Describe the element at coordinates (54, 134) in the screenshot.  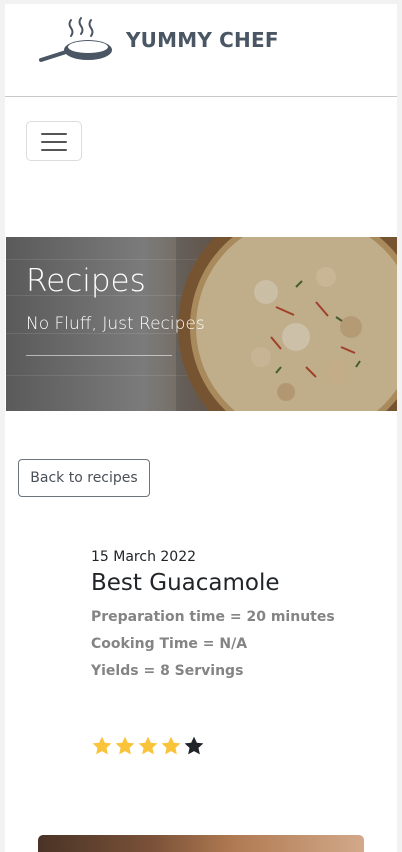
I see `hamburger-icon` at that location.